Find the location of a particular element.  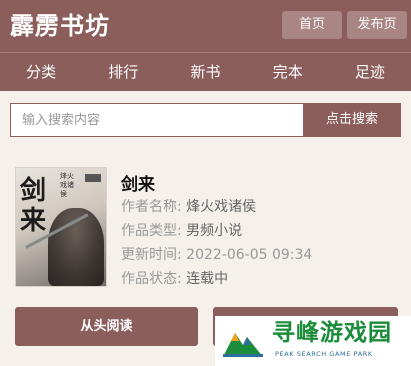

top-bar: 霹雳书坊 首页 发布页 is located at coordinates (205, 26).